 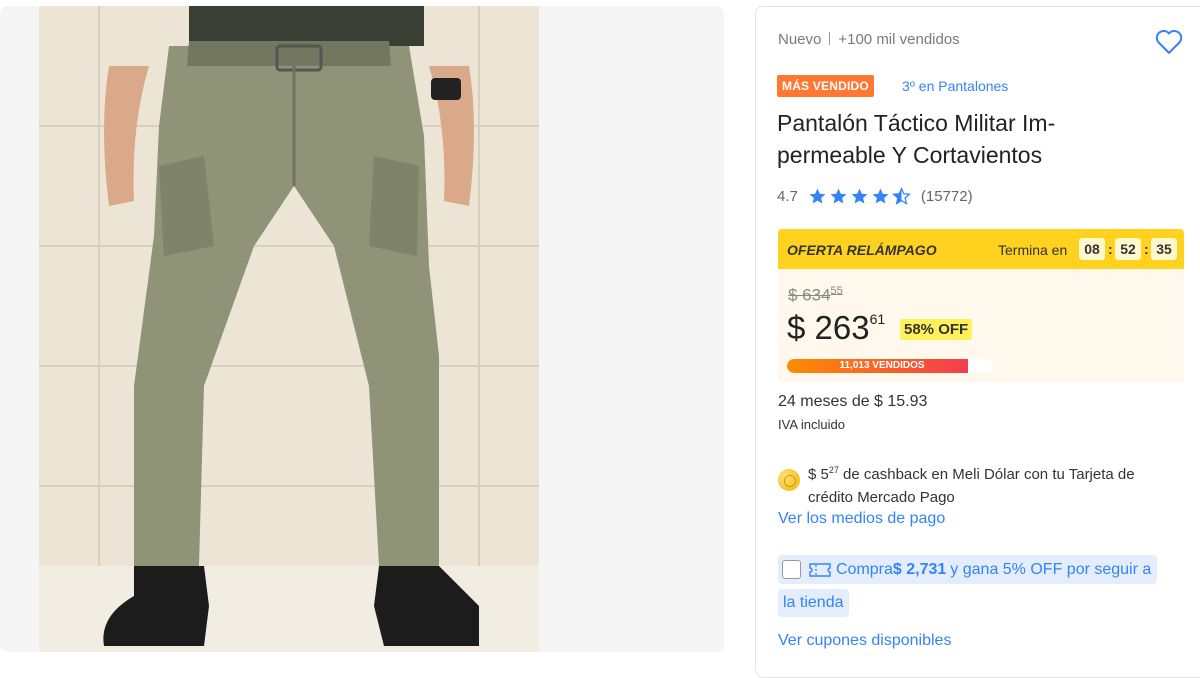 What do you see at coordinates (789, 480) in the screenshot?
I see `meli-dollar-coin-icon` at bounding box center [789, 480].